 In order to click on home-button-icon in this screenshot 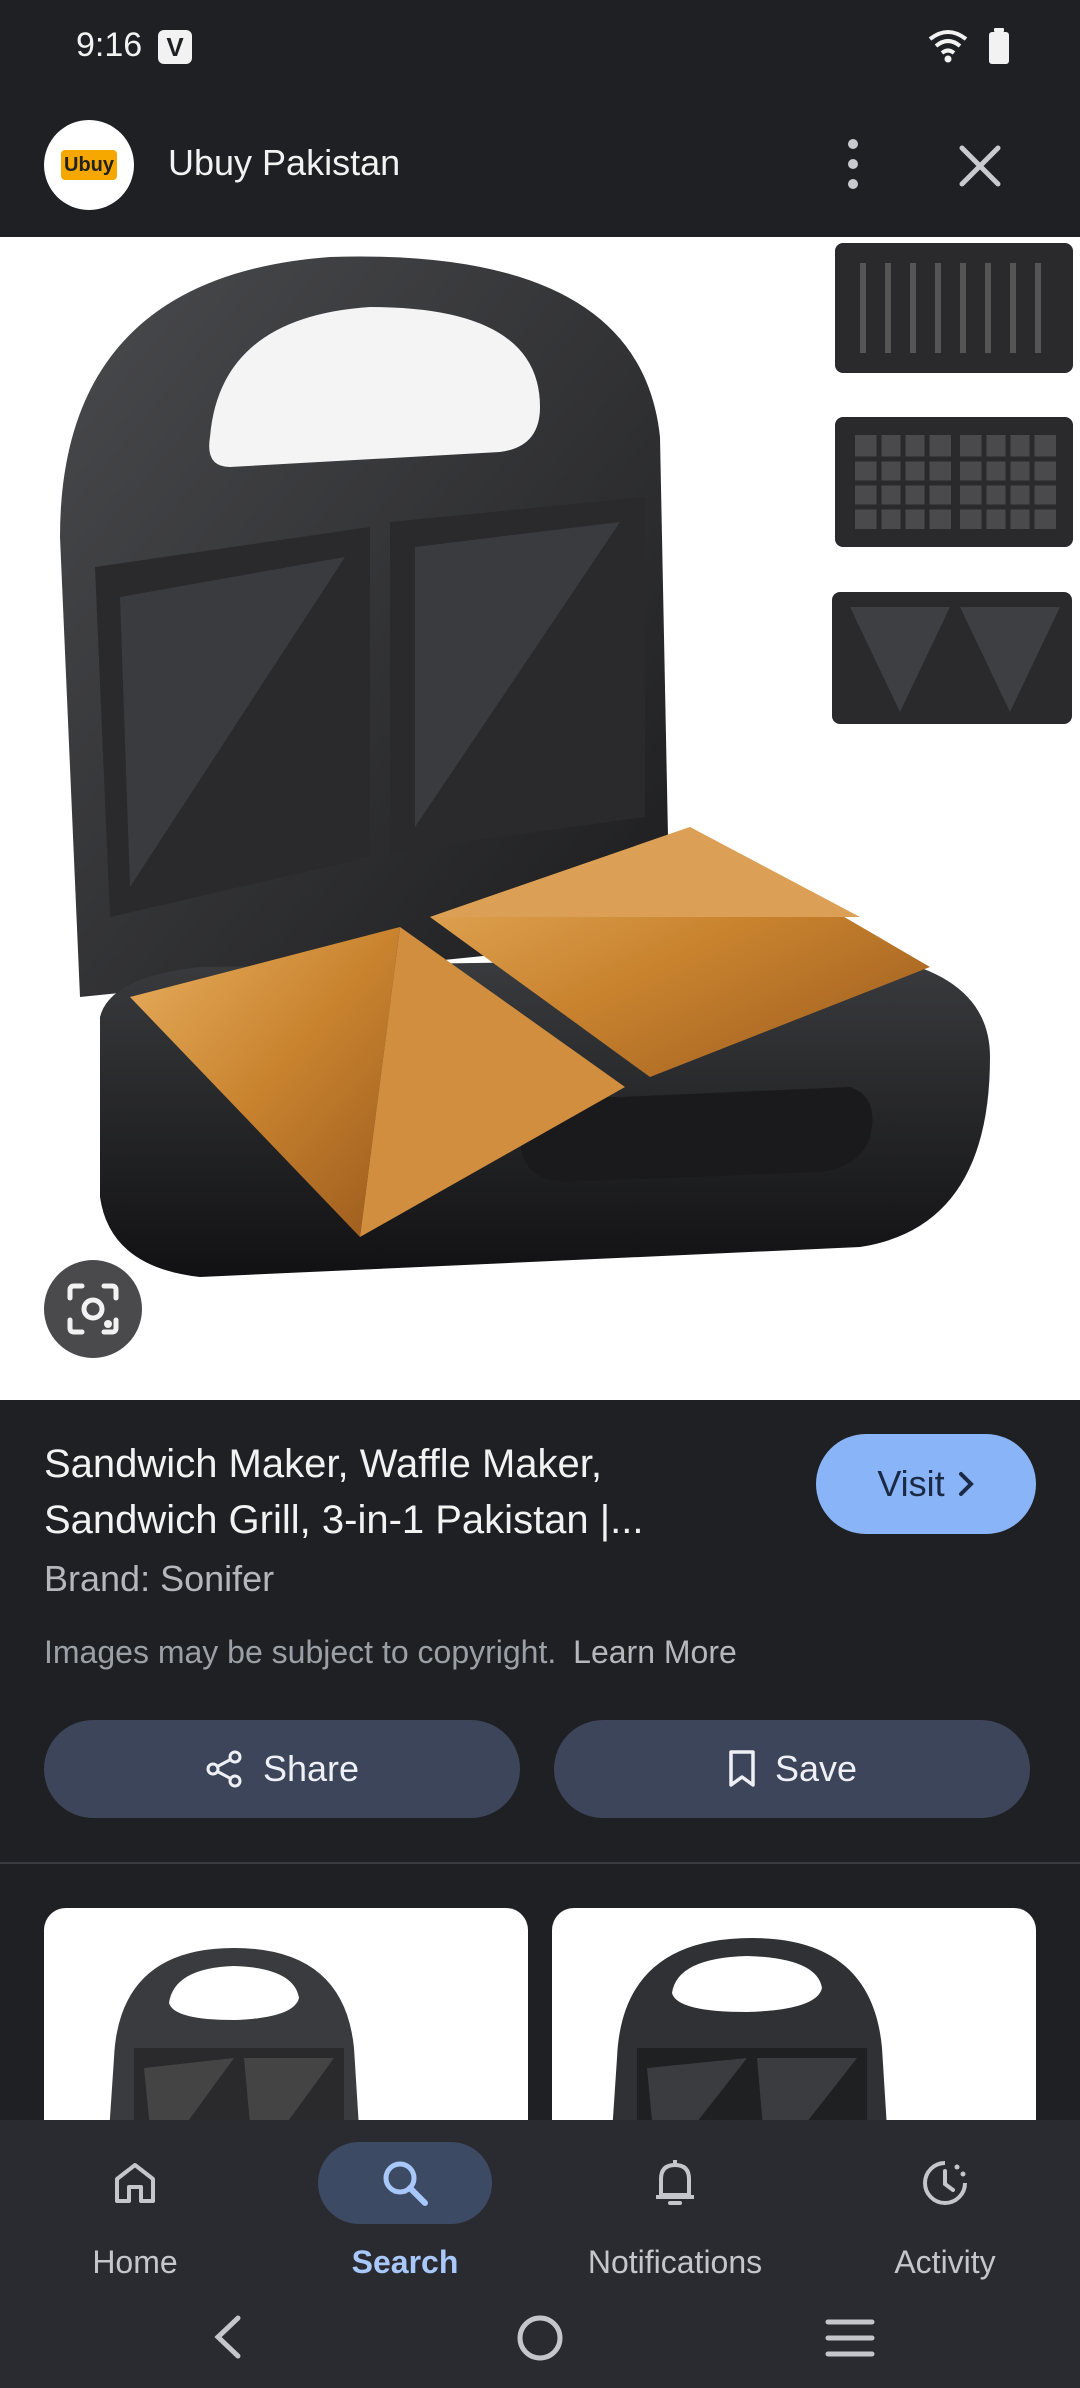, I will do `click(540, 2338)`.